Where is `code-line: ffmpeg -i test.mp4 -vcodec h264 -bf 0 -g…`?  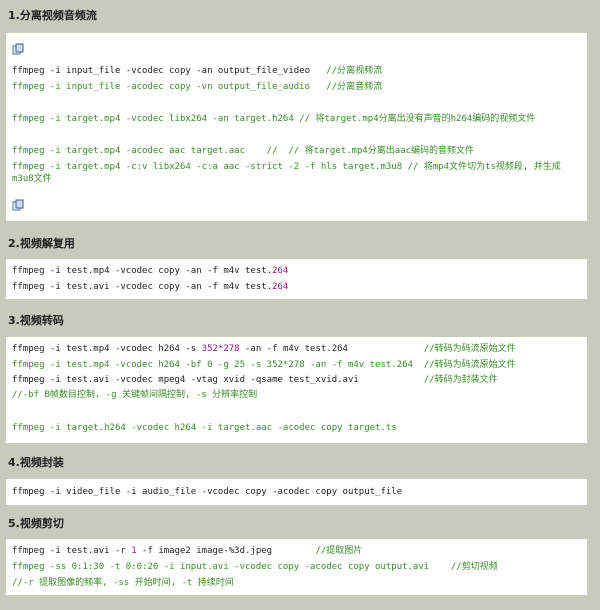
code-line: ffmpeg -i test.mp4 -vcodec h264 -bf 0 -g… is located at coordinates (264, 365).